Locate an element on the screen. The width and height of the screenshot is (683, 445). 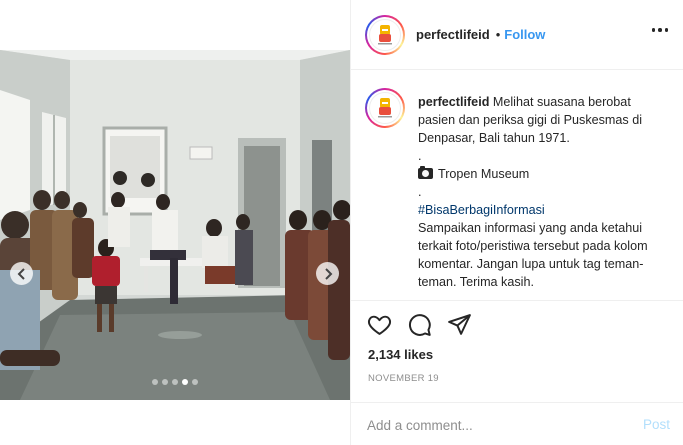
share-icon is located at coordinates (459, 324).